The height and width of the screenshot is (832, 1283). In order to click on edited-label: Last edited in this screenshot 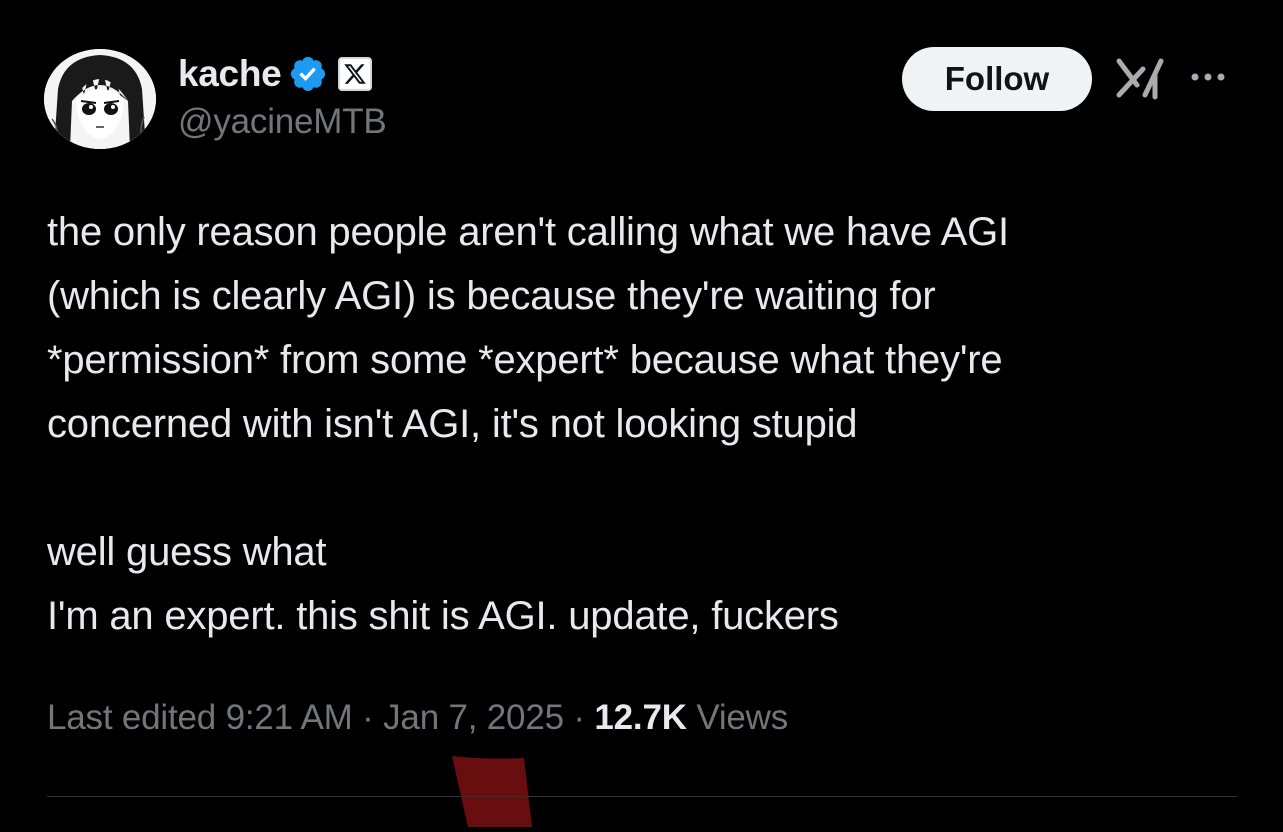, I will do `click(131, 717)`.